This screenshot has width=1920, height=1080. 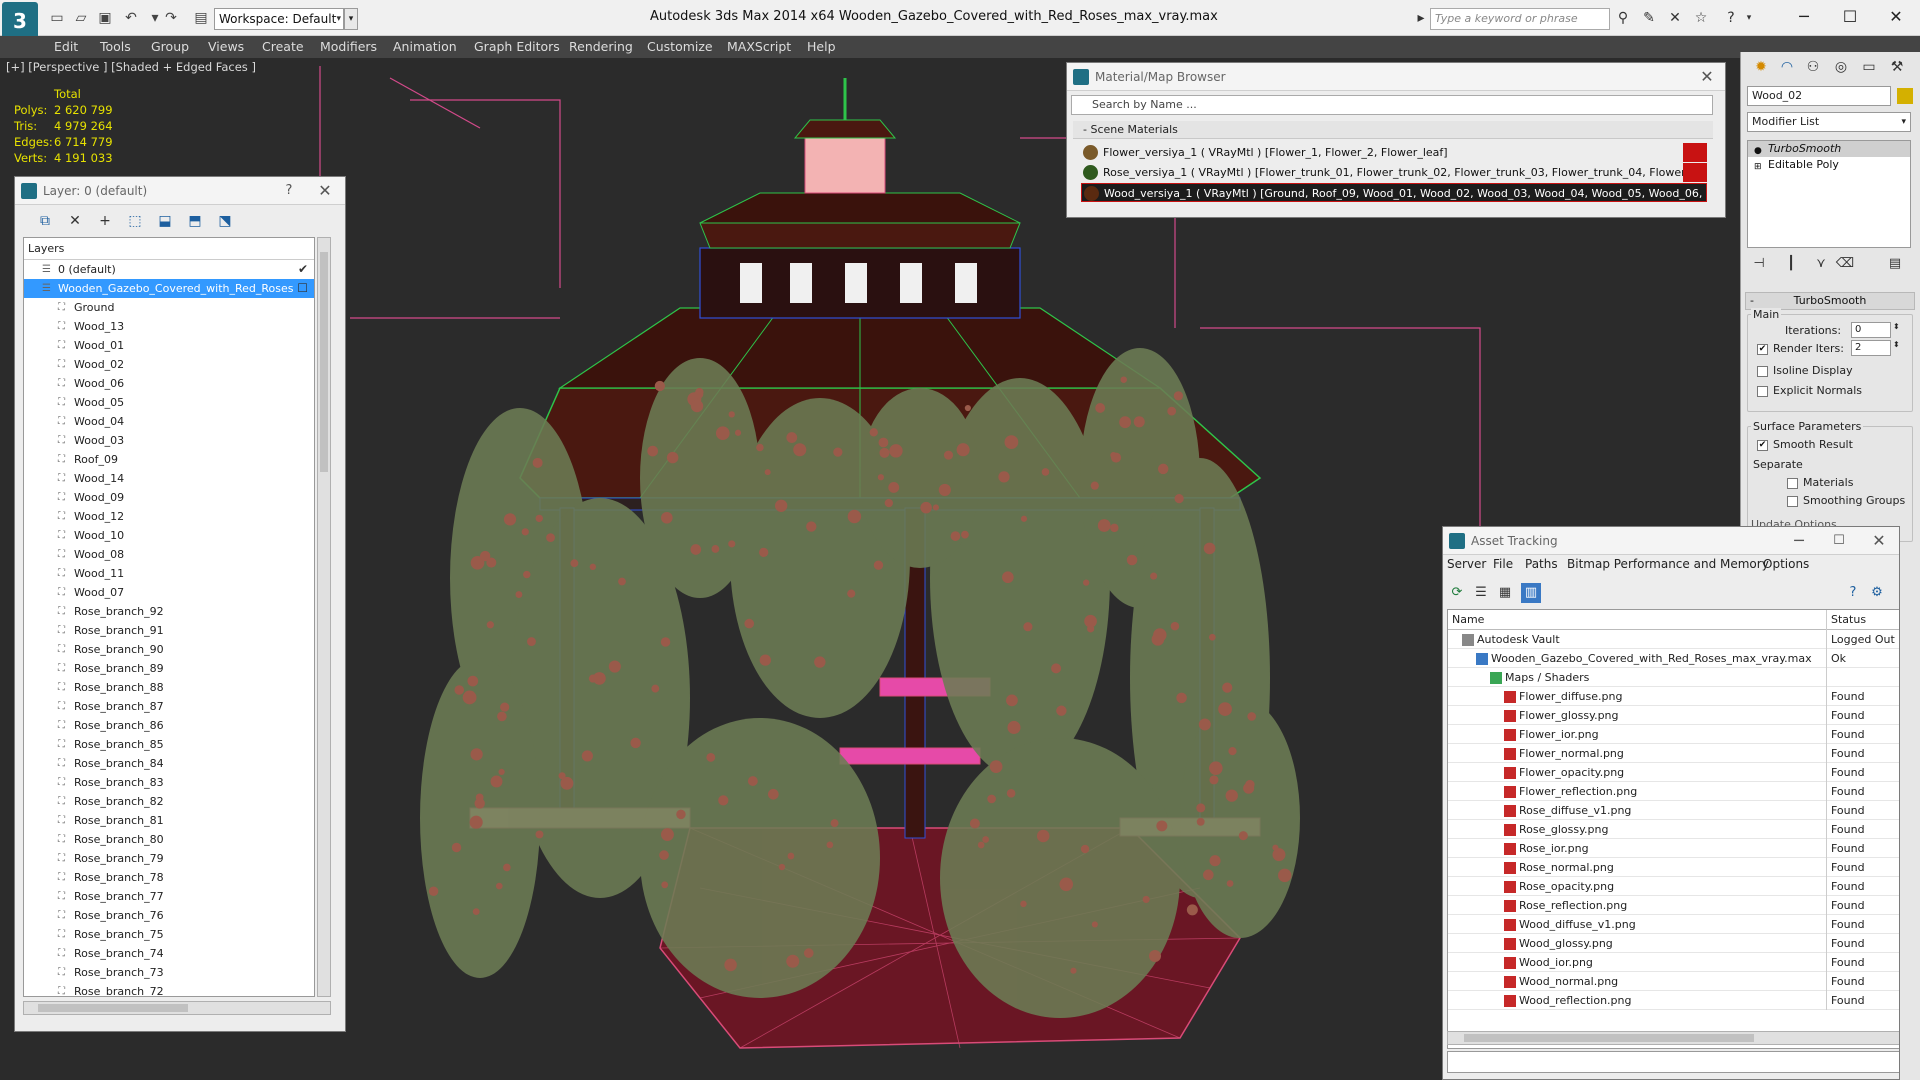 What do you see at coordinates (1541, 564) in the screenshot?
I see `asset-menu-paths: Paths` at bounding box center [1541, 564].